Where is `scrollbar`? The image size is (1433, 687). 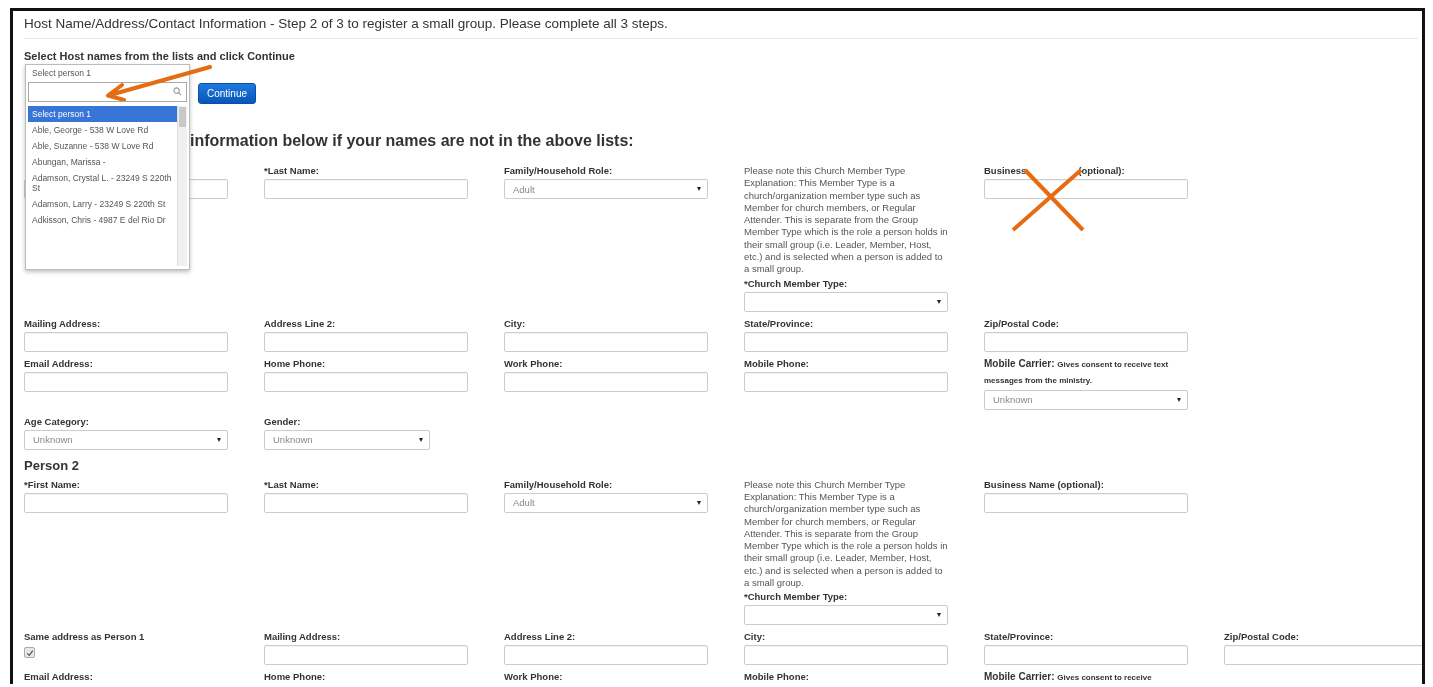
scrollbar is located at coordinates (182, 186).